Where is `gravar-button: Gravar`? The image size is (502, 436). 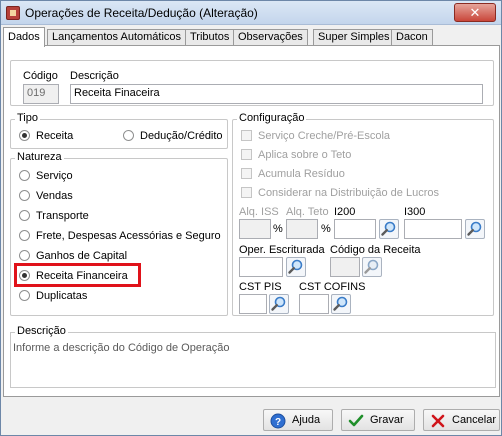 gravar-button: Gravar is located at coordinates (378, 420).